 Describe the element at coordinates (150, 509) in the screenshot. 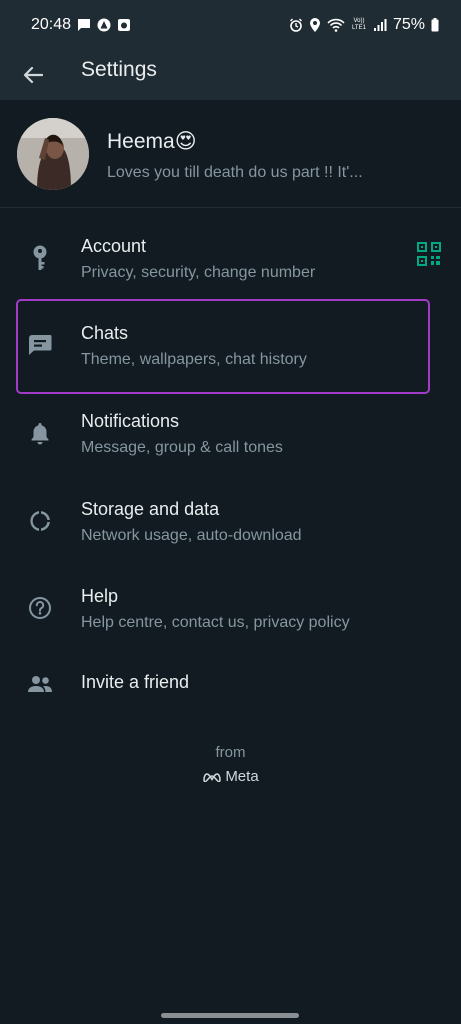

I see `settings-item-title: Storage and data` at that location.